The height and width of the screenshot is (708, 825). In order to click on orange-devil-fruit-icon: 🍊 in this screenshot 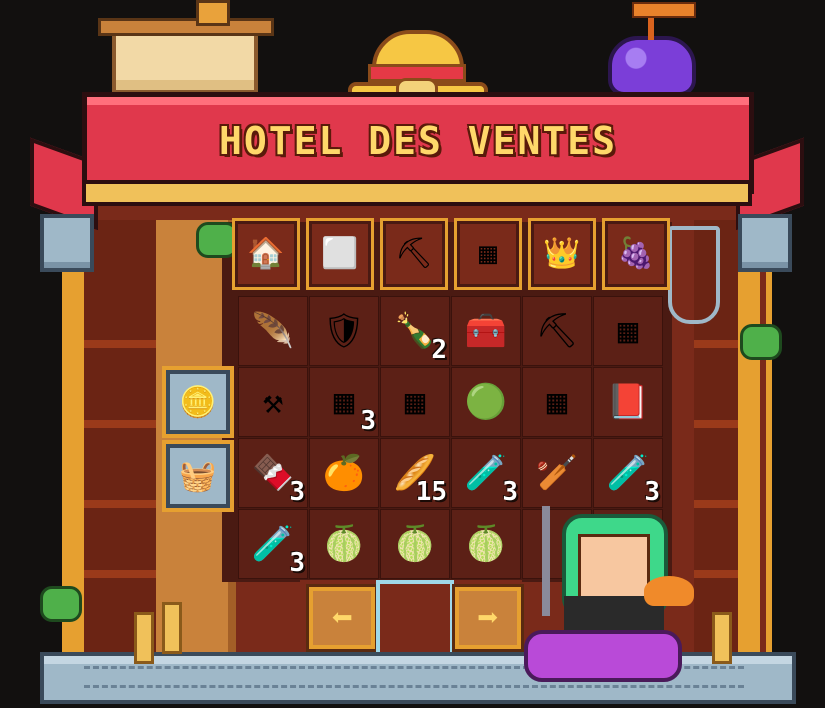, I will do `click(344, 473)`.